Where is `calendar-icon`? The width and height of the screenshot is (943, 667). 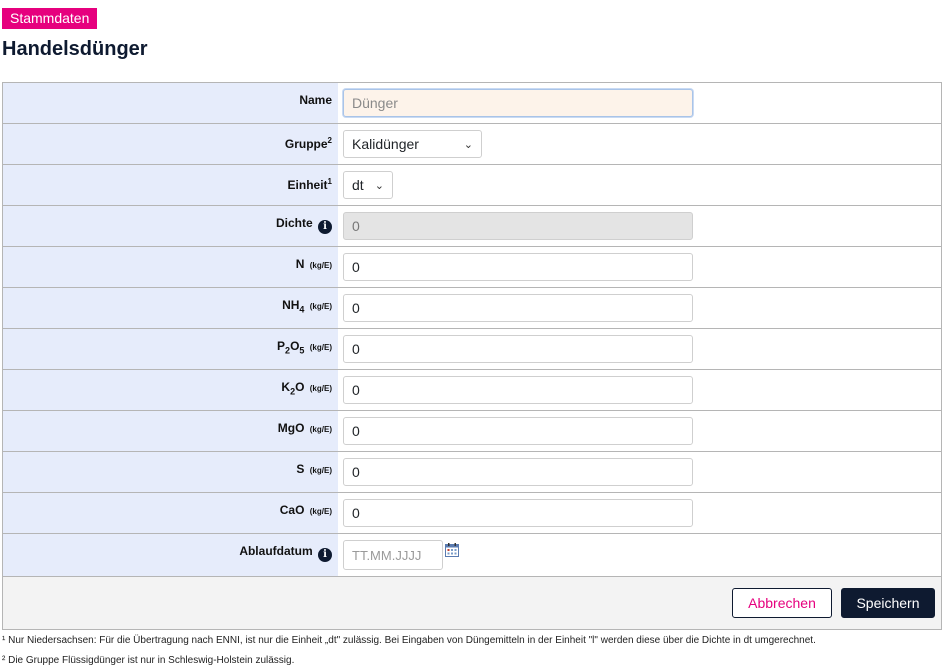 calendar-icon is located at coordinates (452, 552).